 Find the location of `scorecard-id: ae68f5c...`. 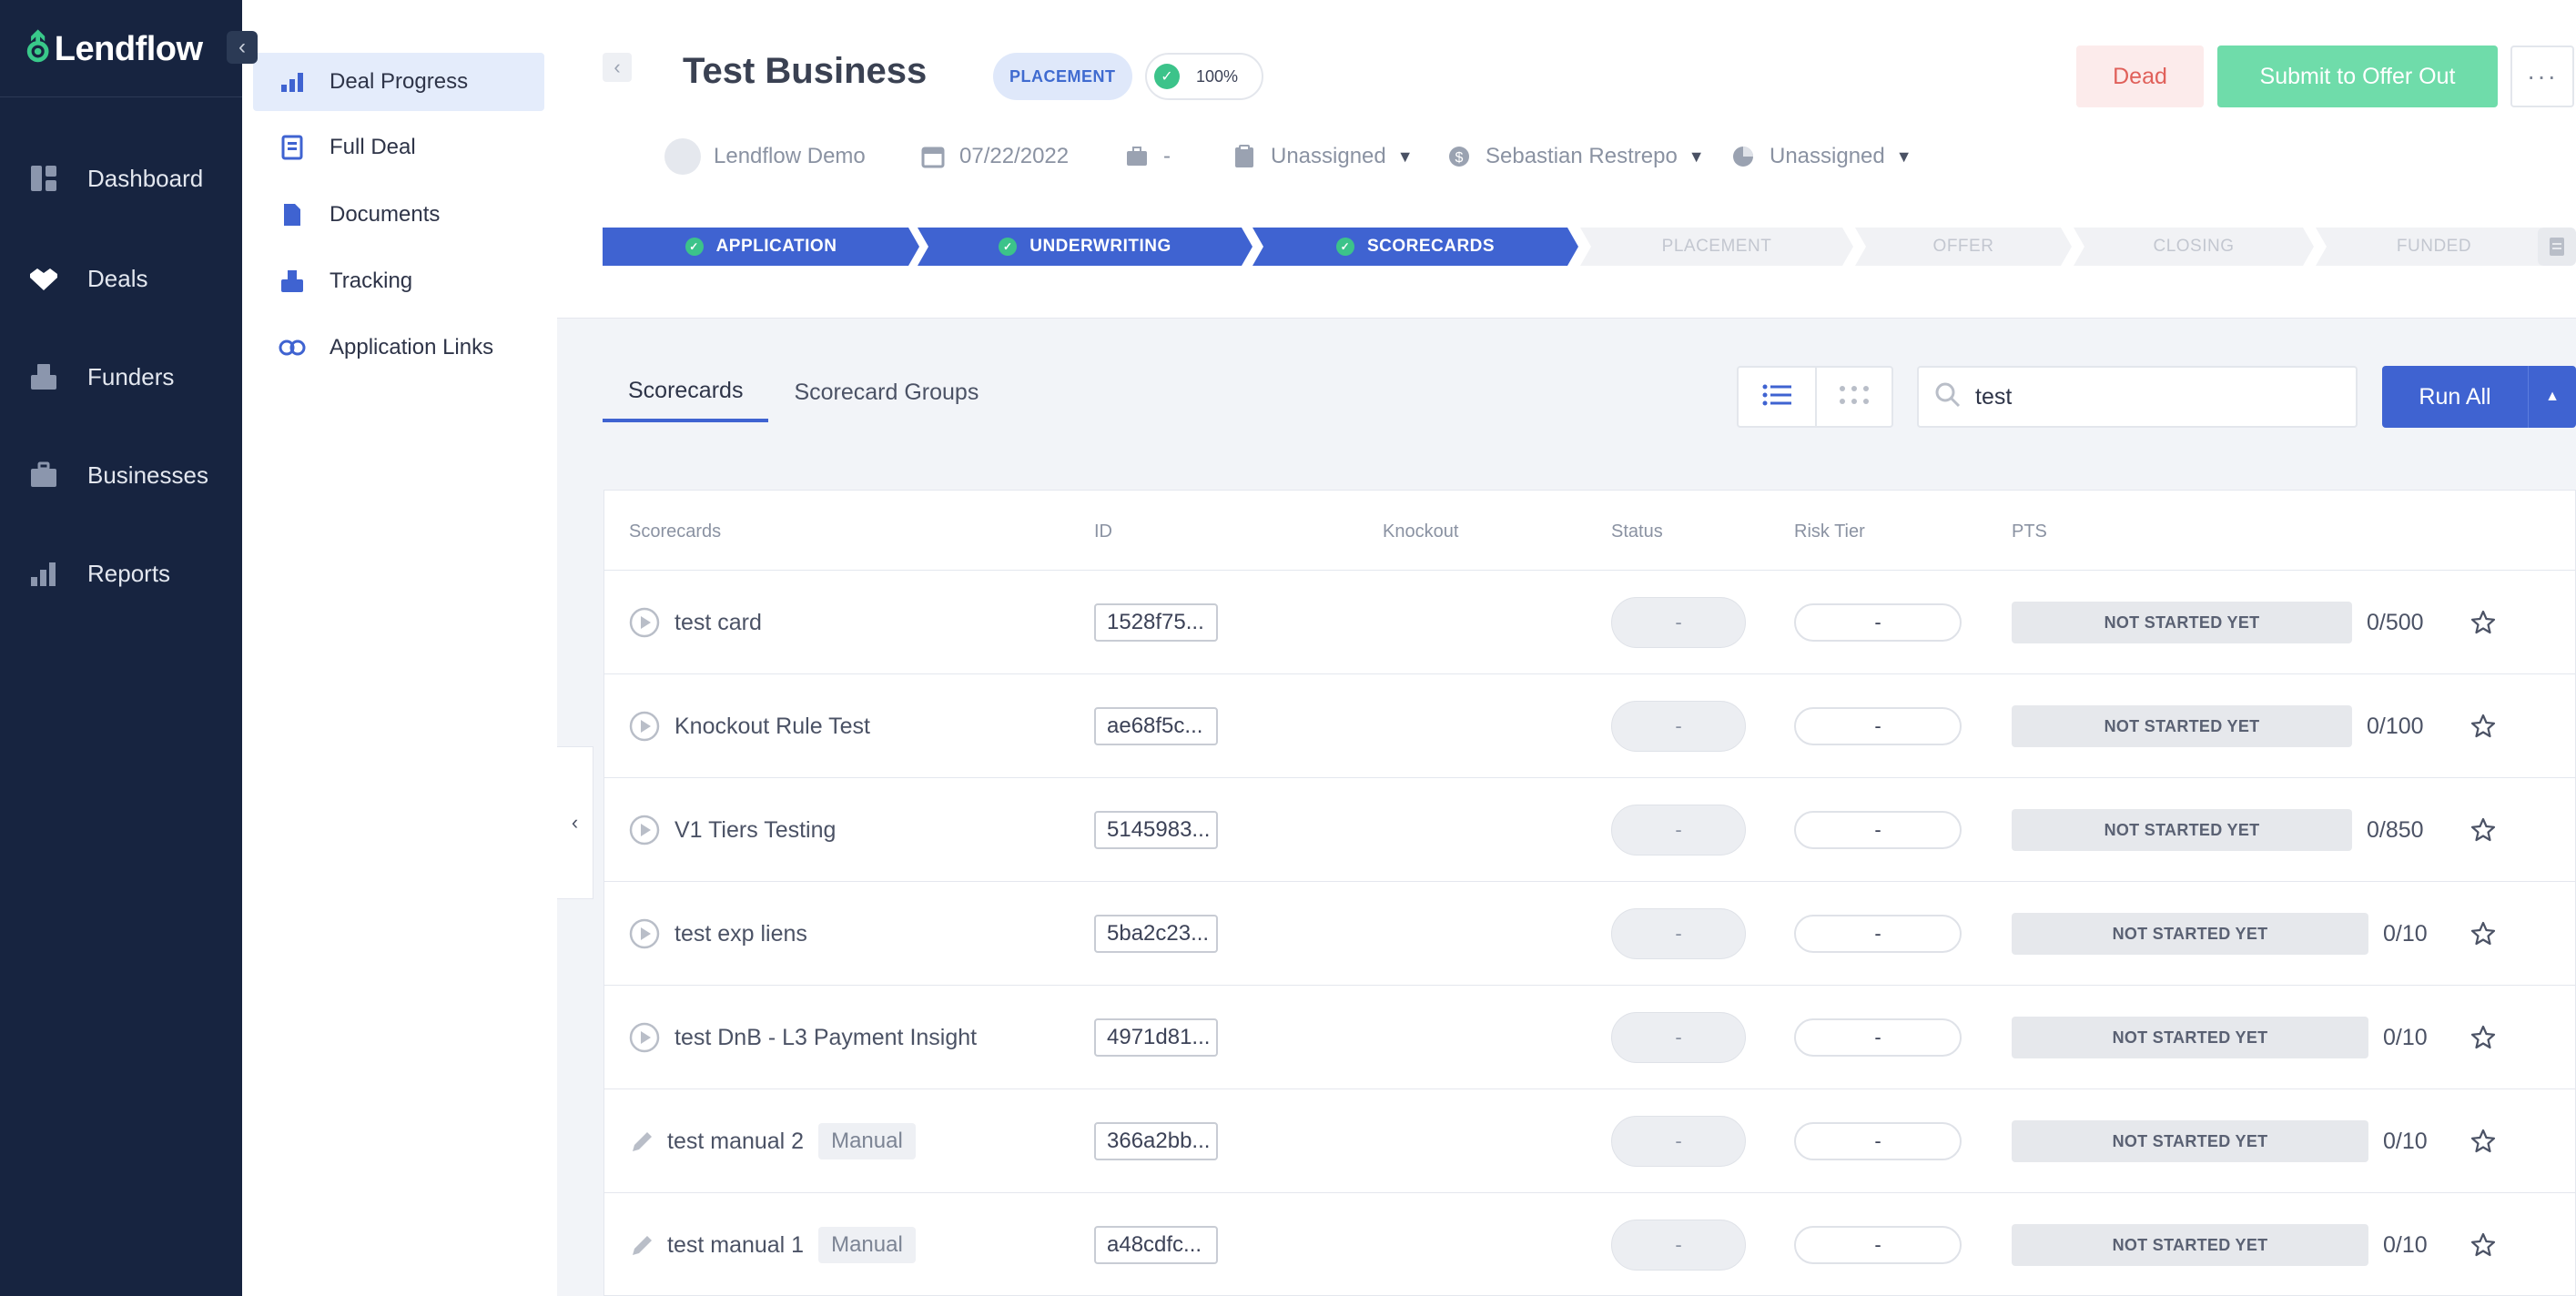

scorecard-id: ae68f5c... is located at coordinates (1156, 726).